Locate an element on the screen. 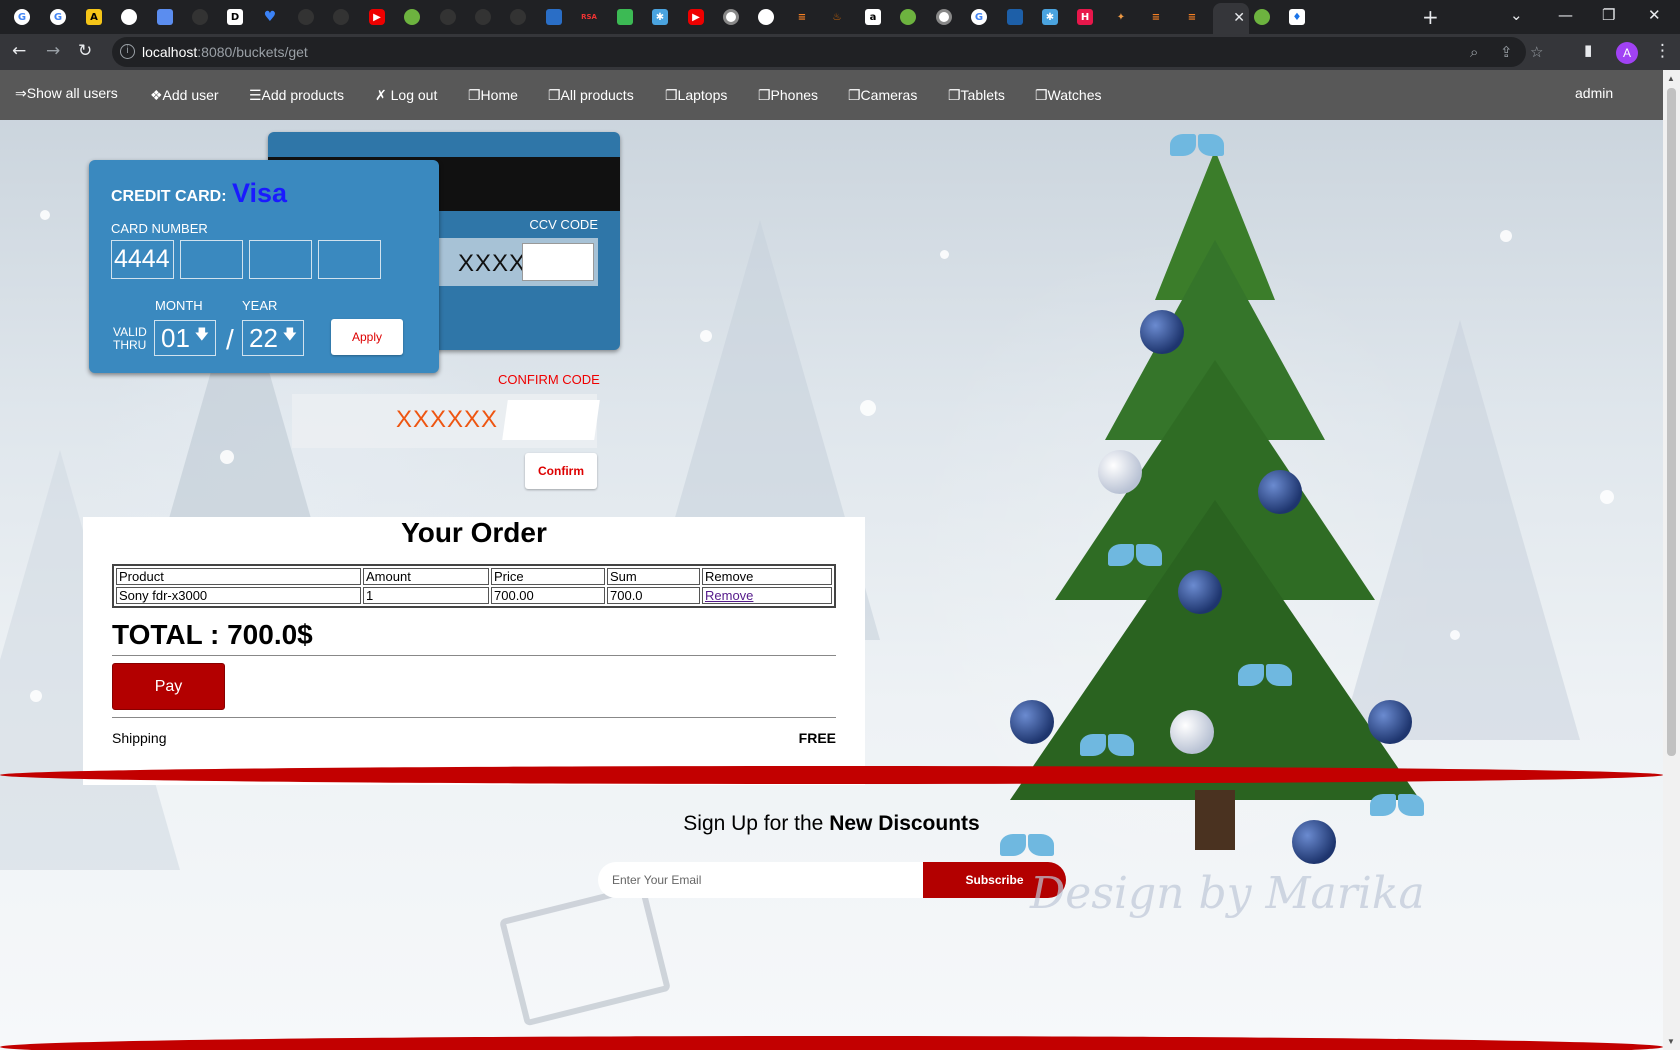  tab-google: G is located at coordinates (22, 17).